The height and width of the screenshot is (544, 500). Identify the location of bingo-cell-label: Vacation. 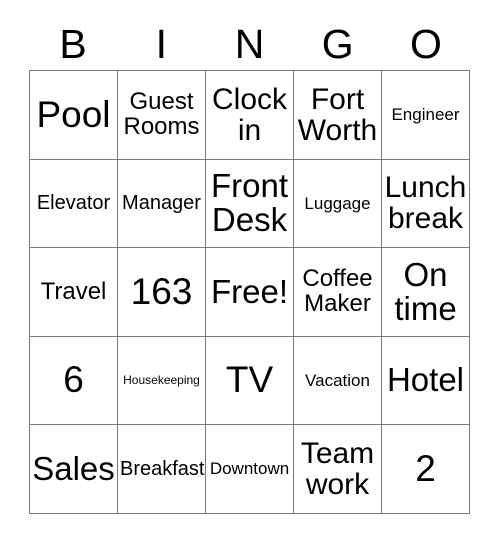
(337, 380).